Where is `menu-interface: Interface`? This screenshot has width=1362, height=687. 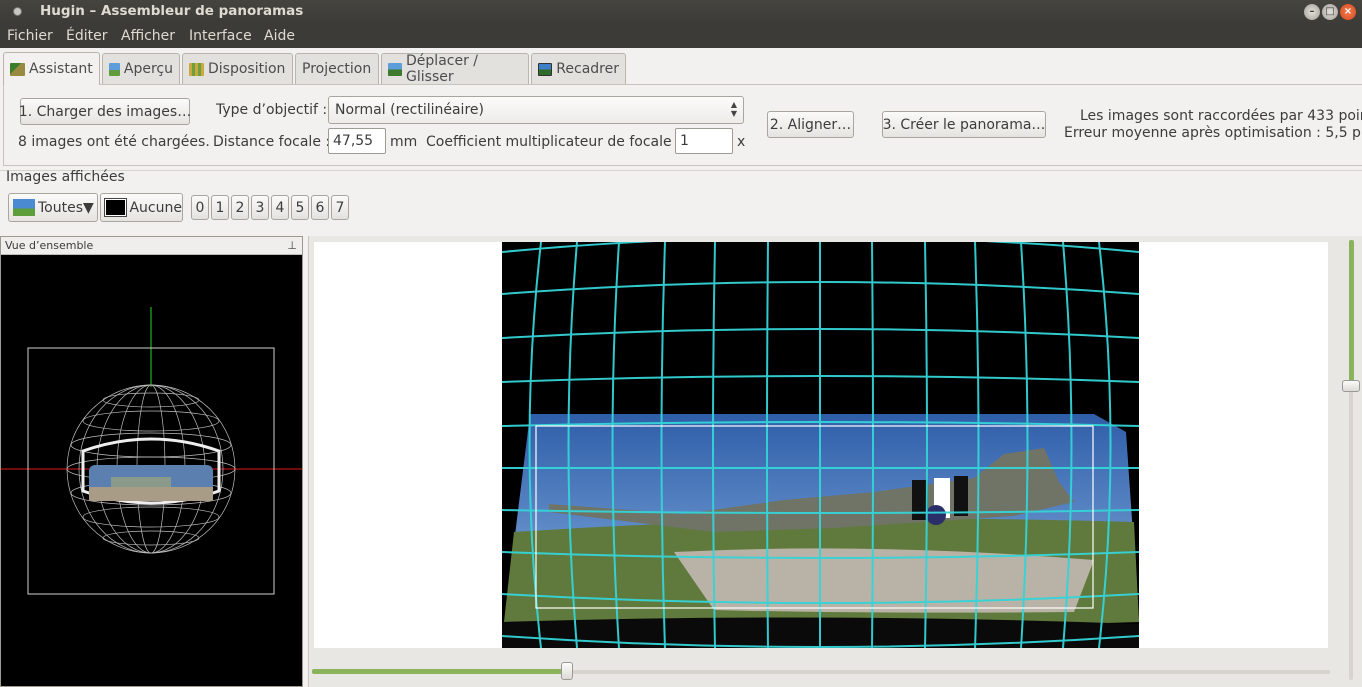 menu-interface: Interface is located at coordinates (220, 36).